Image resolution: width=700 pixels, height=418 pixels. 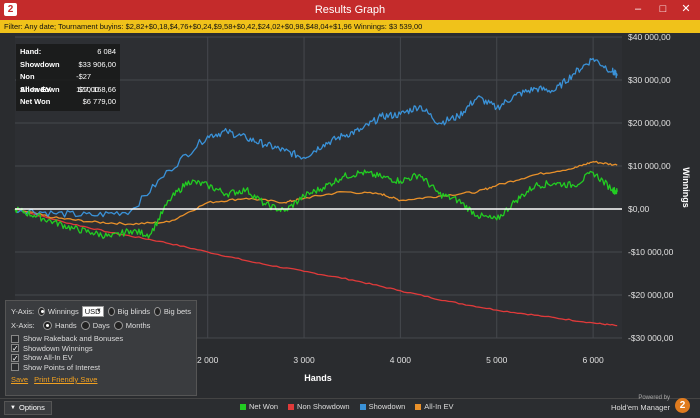 I want to click on y-winnings-label: Winnings, so click(x=63, y=311).